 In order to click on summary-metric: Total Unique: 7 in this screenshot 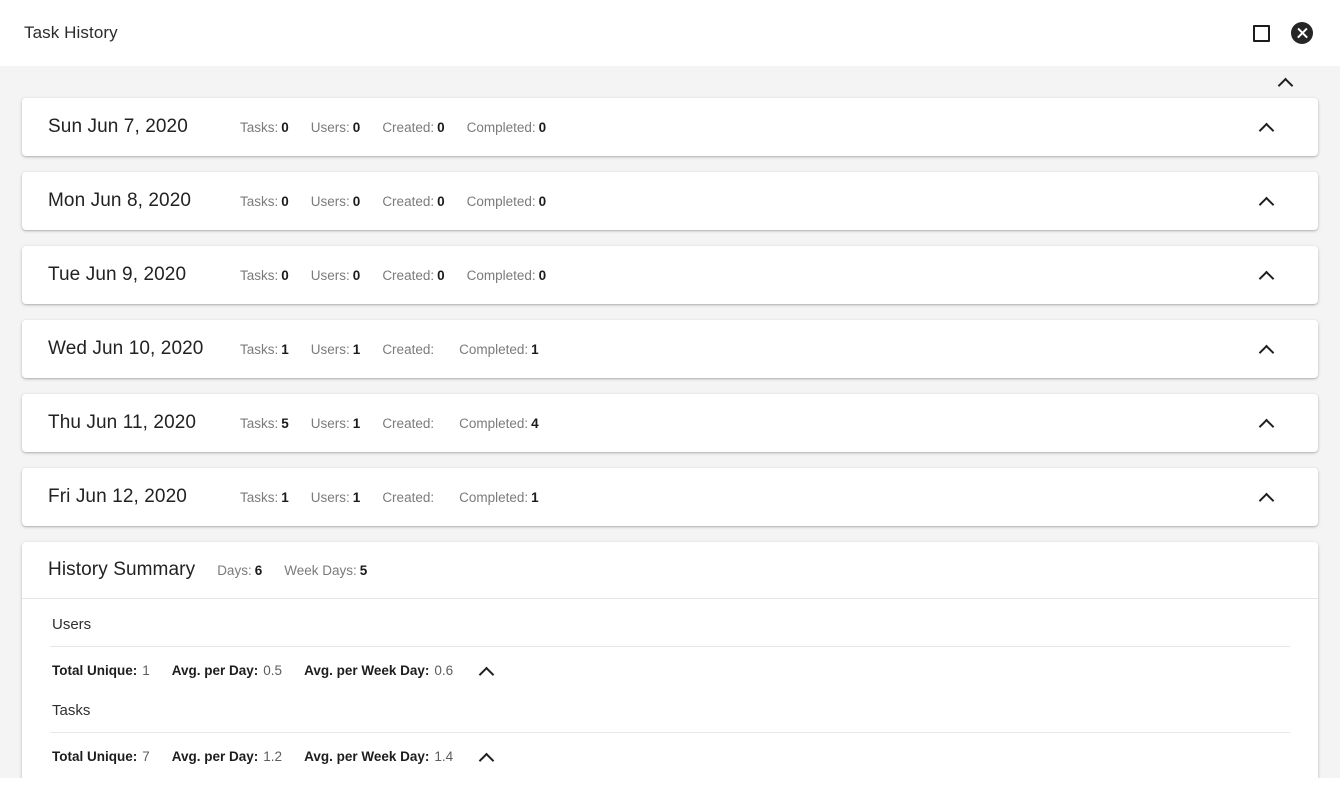, I will do `click(101, 756)`.